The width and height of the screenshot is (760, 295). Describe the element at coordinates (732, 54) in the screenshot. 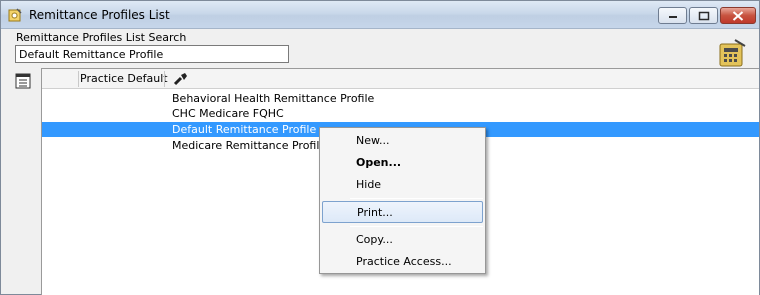

I see `calculator-filter-icon` at that location.